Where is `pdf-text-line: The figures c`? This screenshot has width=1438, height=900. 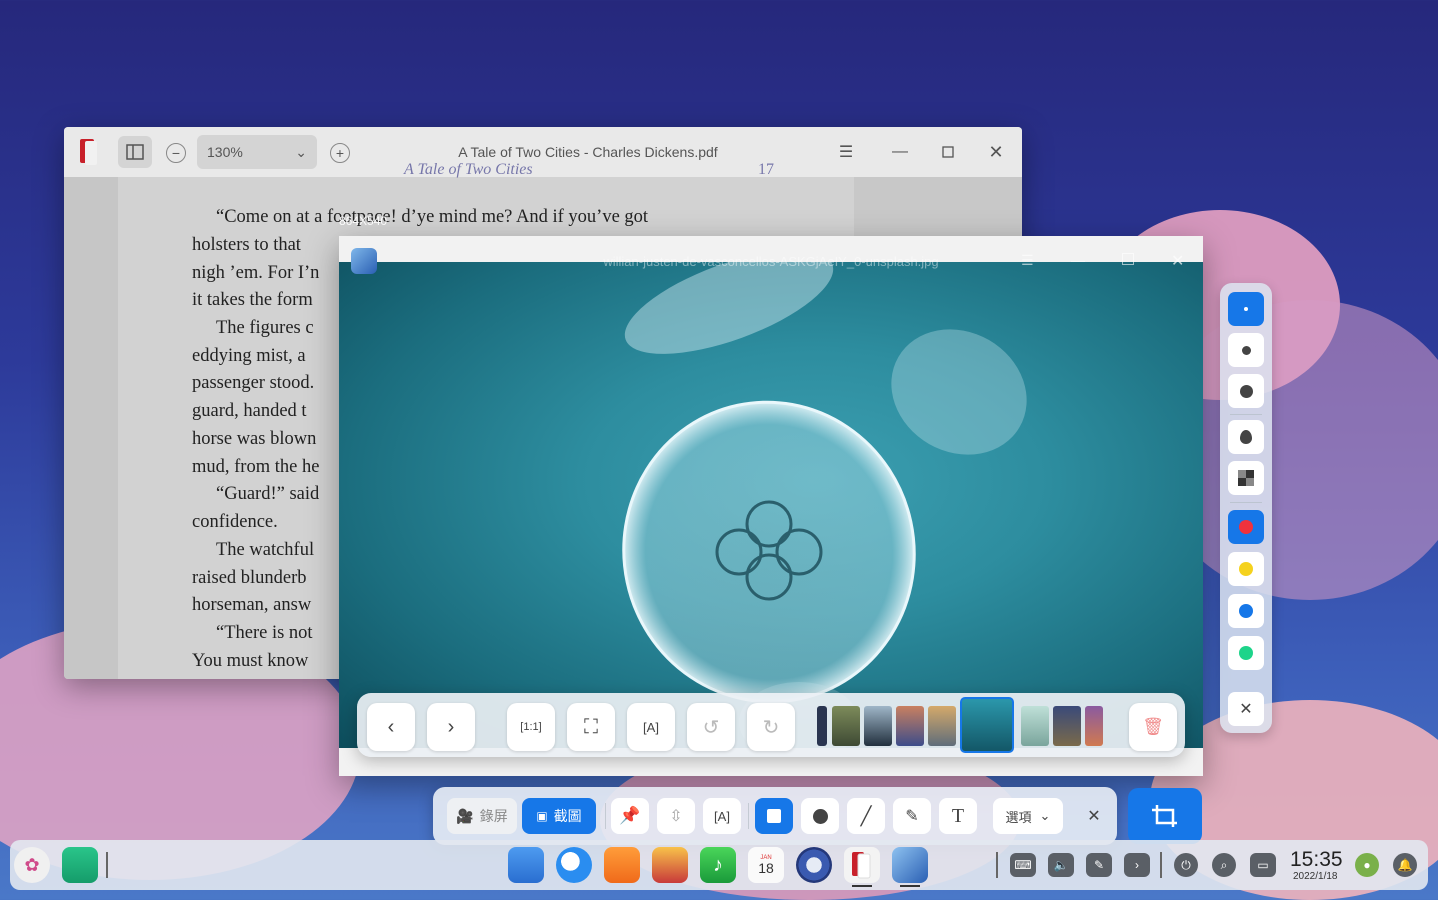
pdf-text-line: The figures c is located at coordinates (265, 328).